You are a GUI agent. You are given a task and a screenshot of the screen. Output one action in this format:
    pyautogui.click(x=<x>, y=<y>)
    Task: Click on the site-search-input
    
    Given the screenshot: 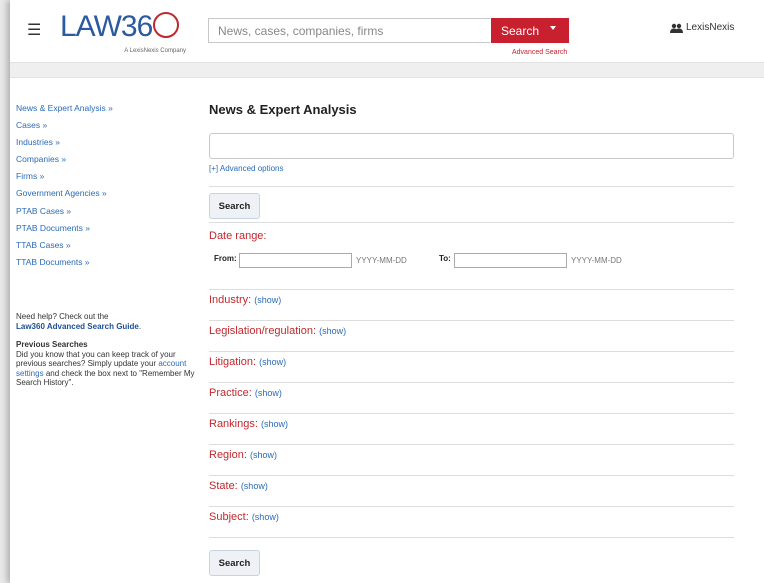 What is the action you would take?
    pyautogui.click(x=349, y=30)
    